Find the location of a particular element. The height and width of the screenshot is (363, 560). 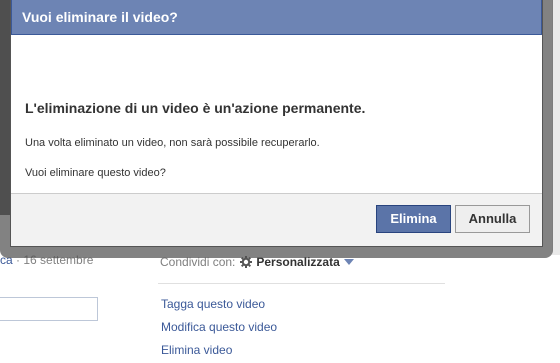

delete-button: Elimina is located at coordinates (413, 219).